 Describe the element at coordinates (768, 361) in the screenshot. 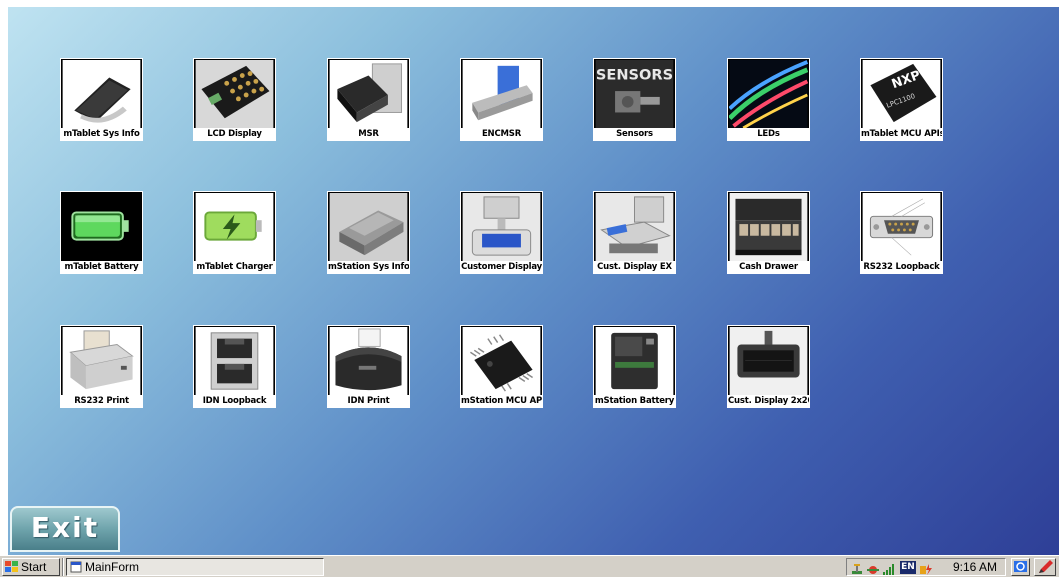

I see `pole-display-icon` at that location.